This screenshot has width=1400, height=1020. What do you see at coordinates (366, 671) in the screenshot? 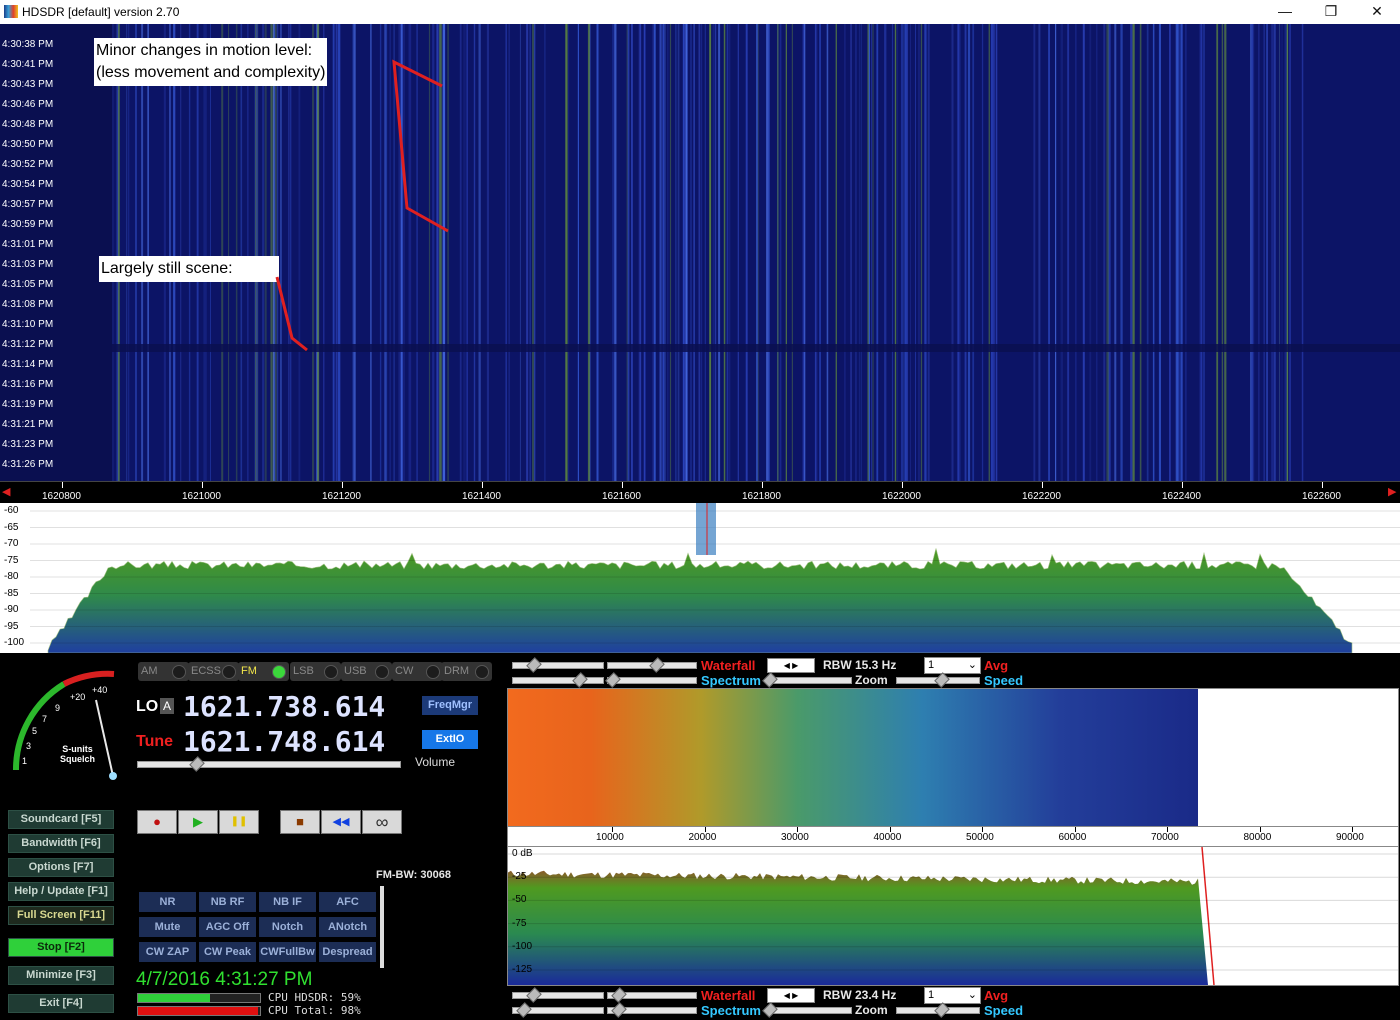
I see `mode-usb-button: USB` at bounding box center [366, 671].